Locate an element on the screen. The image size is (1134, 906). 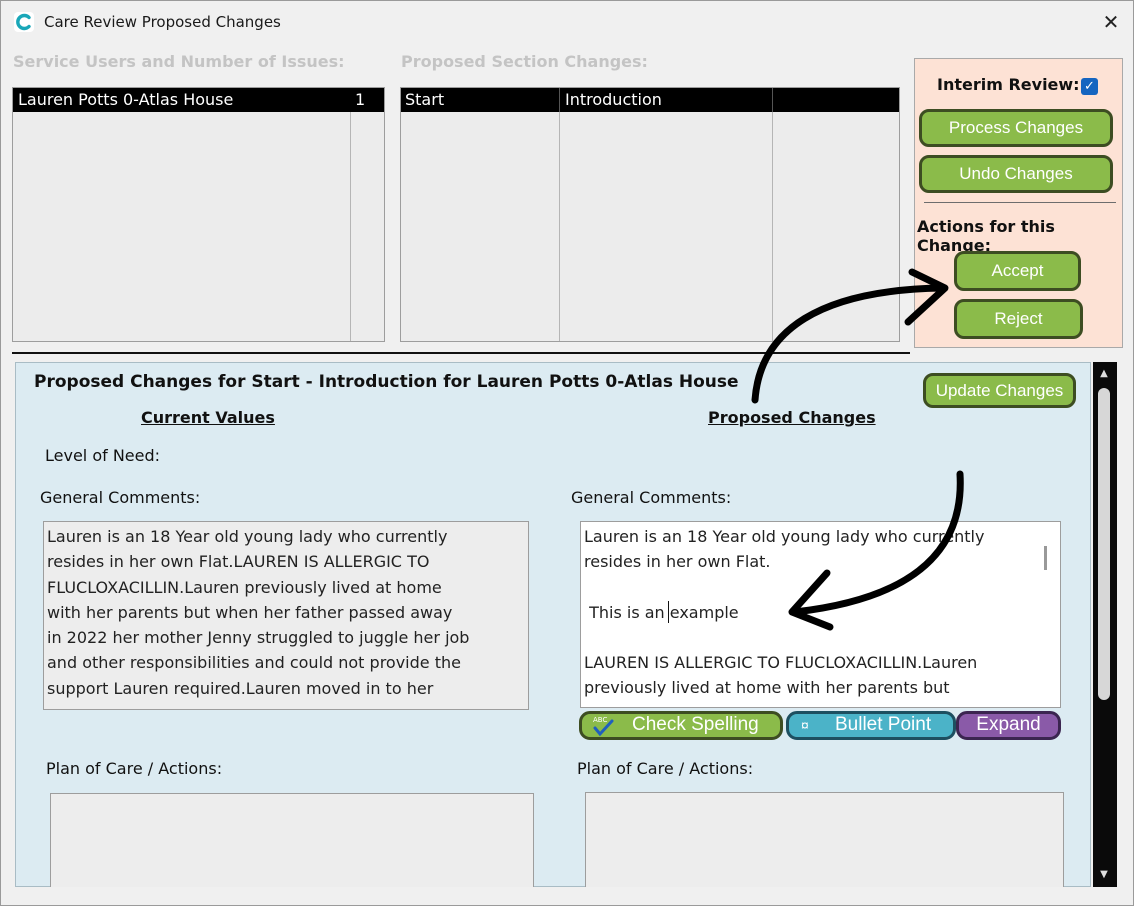
annotation-arrows is located at coordinates (857, 449).